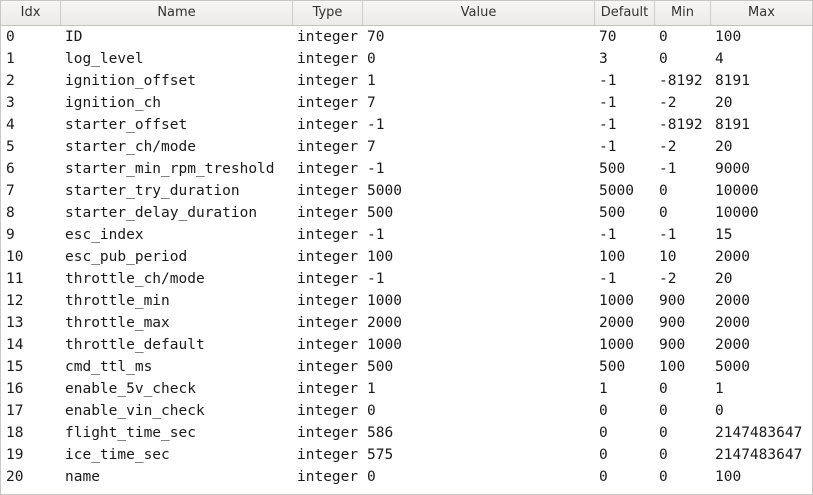 This screenshot has height=495, width=813. Describe the element at coordinates (479, 433) in the screenshot. I see `parameter-value-cell: 586` at that location.